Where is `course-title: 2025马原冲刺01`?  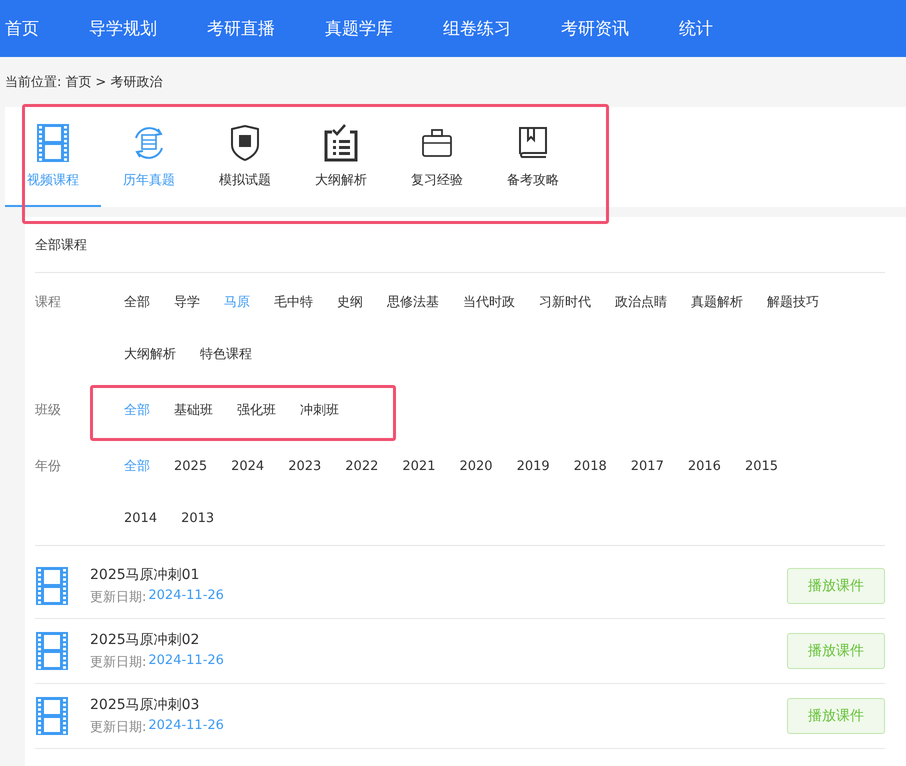 course-title: 2025马原冲刺01 is located at coordinates (438, 575).